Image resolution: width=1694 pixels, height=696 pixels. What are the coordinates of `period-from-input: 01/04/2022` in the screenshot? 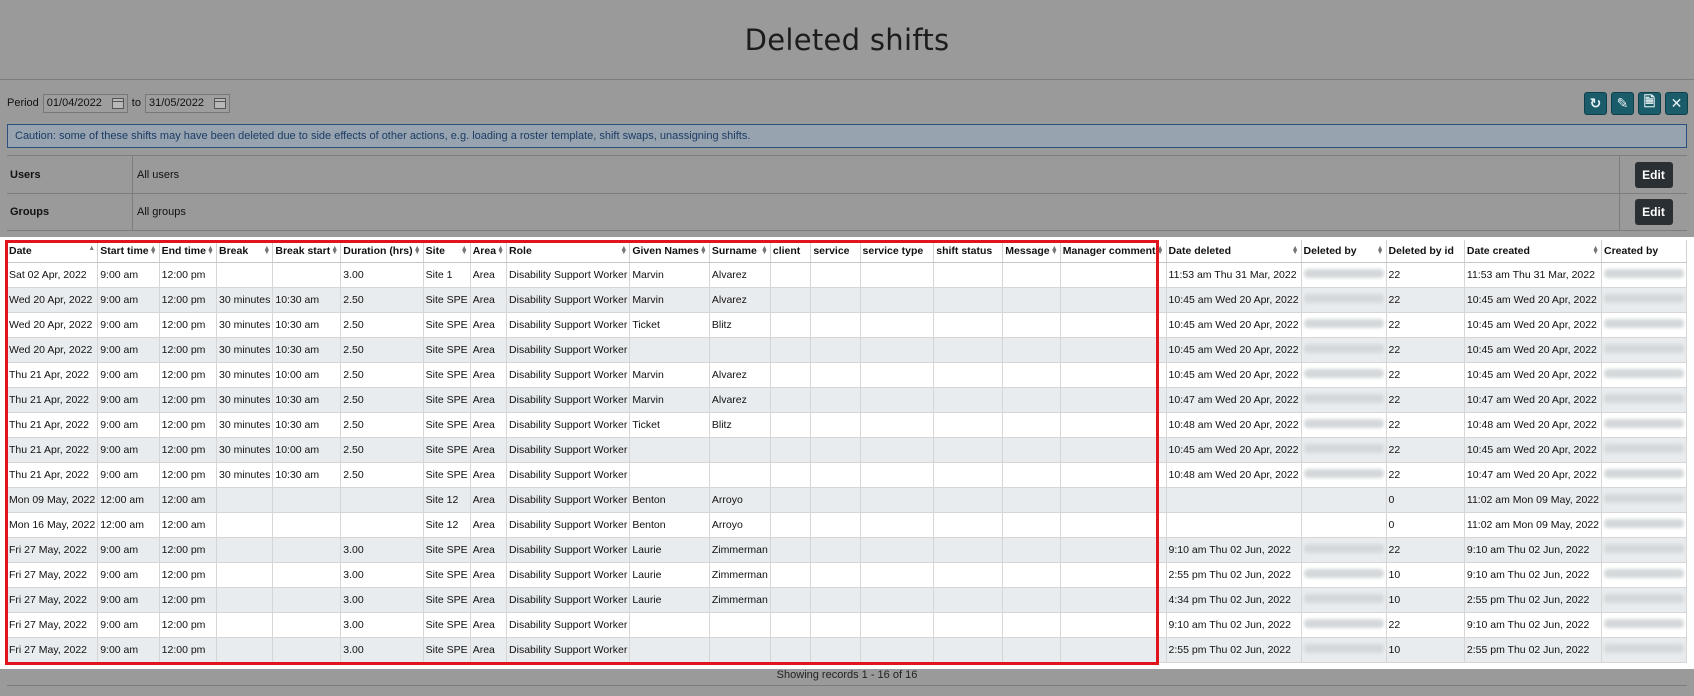 It's located at (85, 103).